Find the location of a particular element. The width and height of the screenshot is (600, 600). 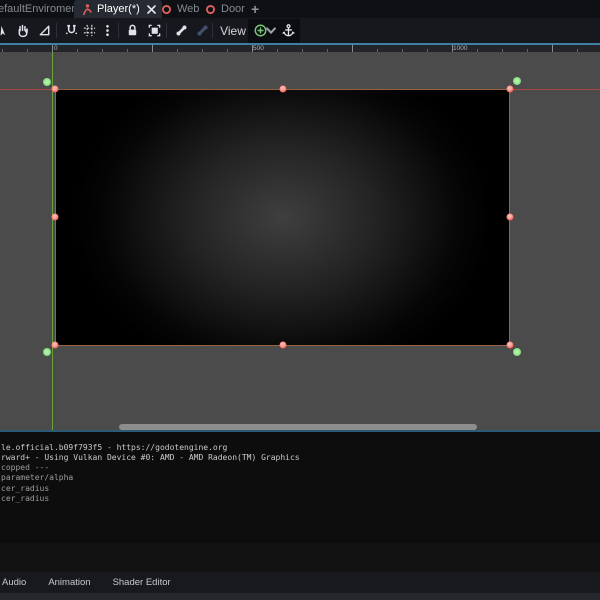

origin-axis-y-green is located at coordinates (52, 241).